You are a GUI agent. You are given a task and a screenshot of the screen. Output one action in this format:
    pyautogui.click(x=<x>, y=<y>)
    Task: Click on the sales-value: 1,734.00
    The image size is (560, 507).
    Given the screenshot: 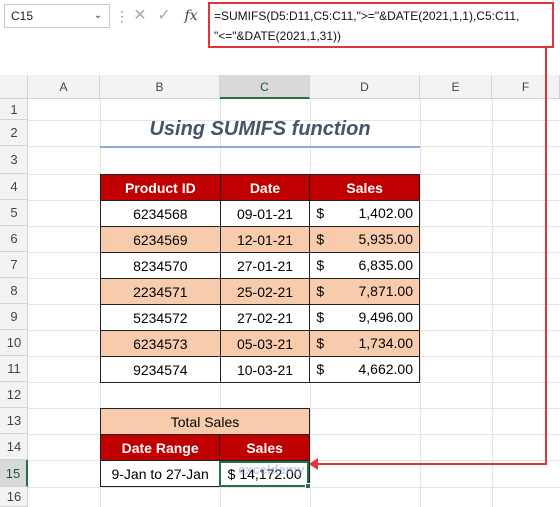 What is the action you would take?
    pyautogui.click(x=386, y=343)
    